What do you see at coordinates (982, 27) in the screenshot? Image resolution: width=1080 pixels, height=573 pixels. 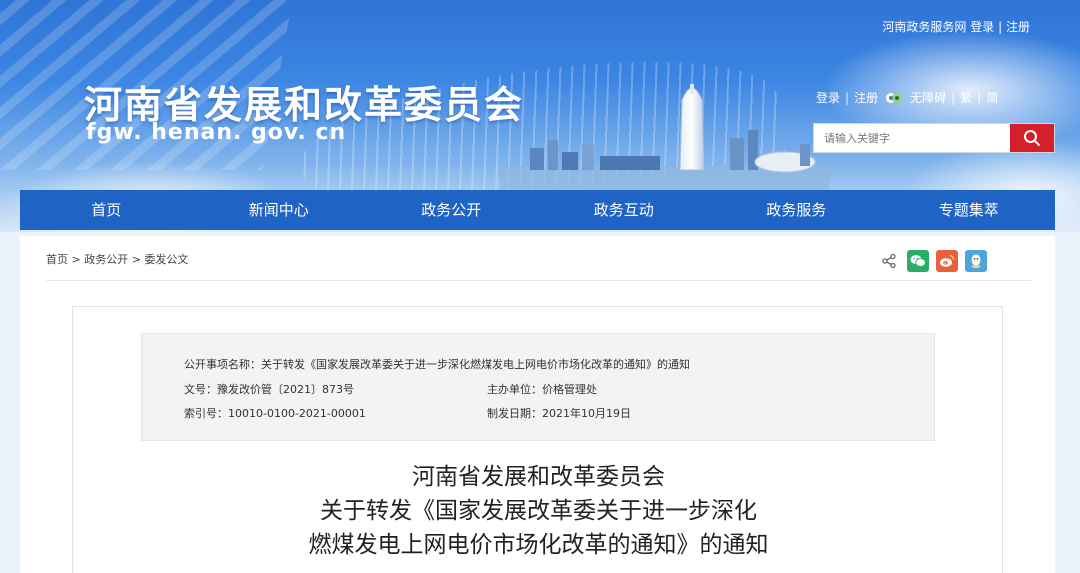 I see `top-login-link: 登录` at bounding box center [982, 27].